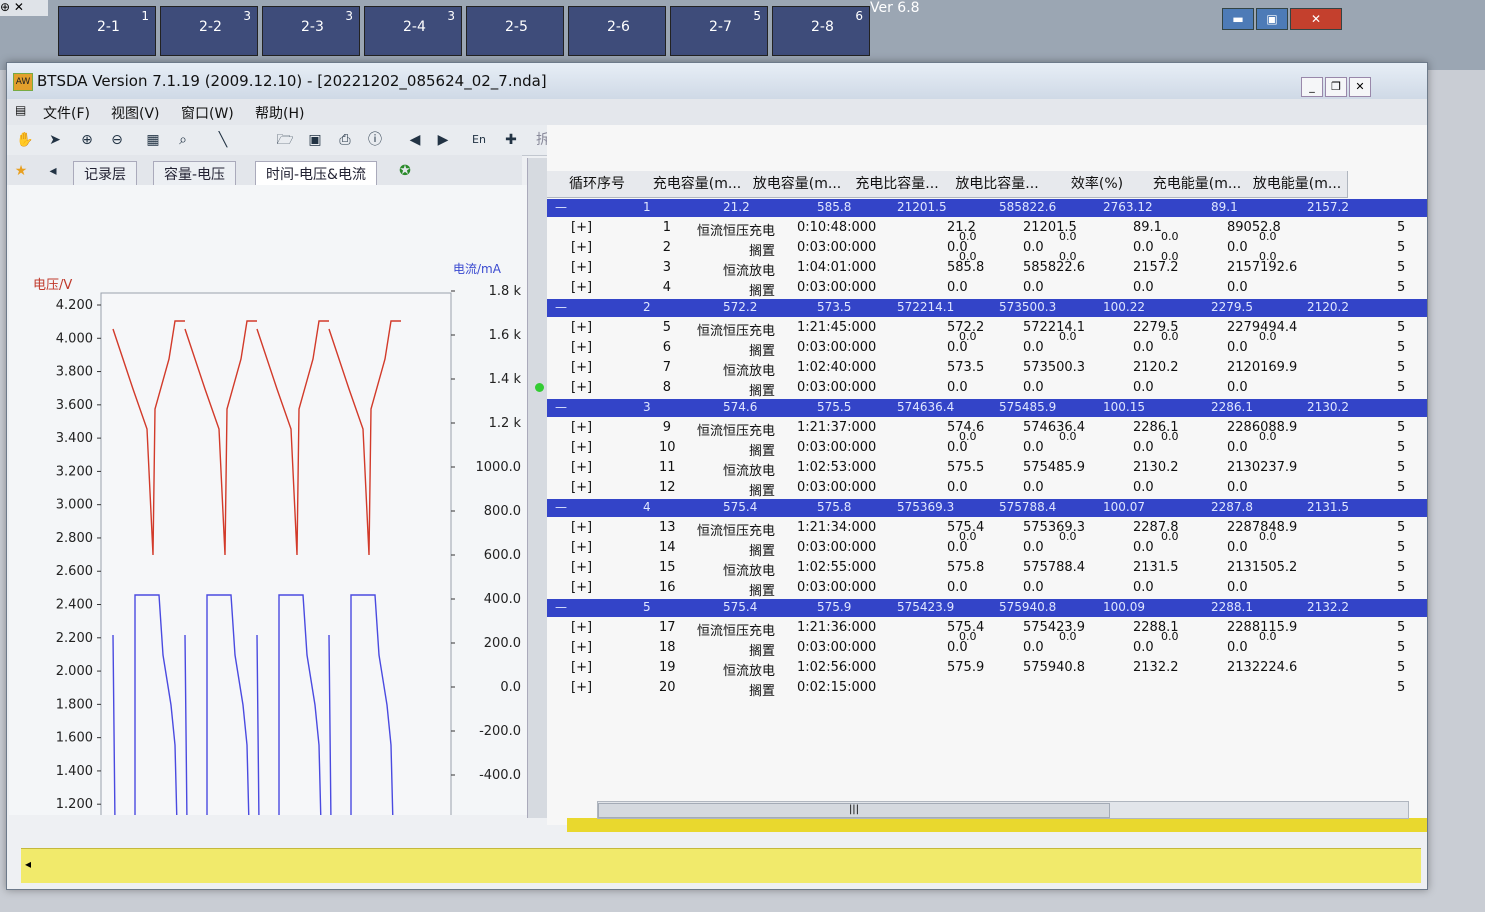 This screenshot has width=1485, height=912. What do you see at coordinates (55, 140) in the screenshot?
I see `pointer-icon: ➤` at bounding box center [55, 140].